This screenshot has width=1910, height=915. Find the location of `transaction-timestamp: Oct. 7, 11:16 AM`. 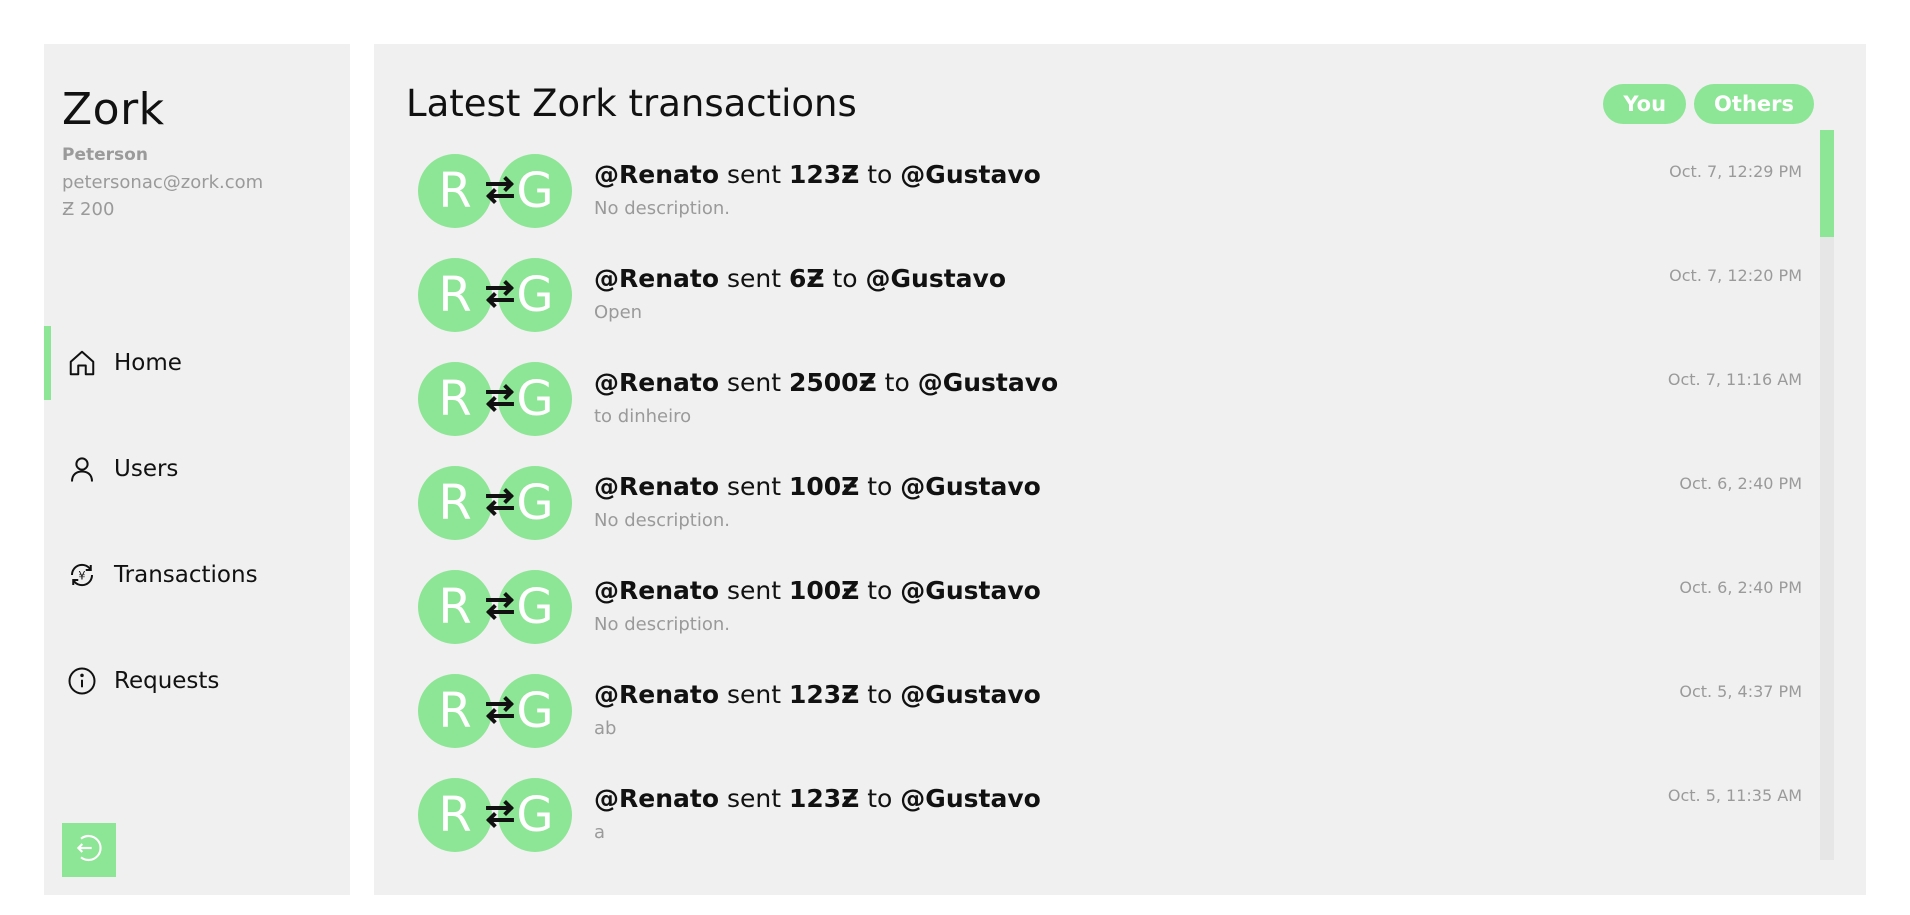

transaction-timestamp: Oct. 7, 11:16 AM is located at coordinates (1734, 379).